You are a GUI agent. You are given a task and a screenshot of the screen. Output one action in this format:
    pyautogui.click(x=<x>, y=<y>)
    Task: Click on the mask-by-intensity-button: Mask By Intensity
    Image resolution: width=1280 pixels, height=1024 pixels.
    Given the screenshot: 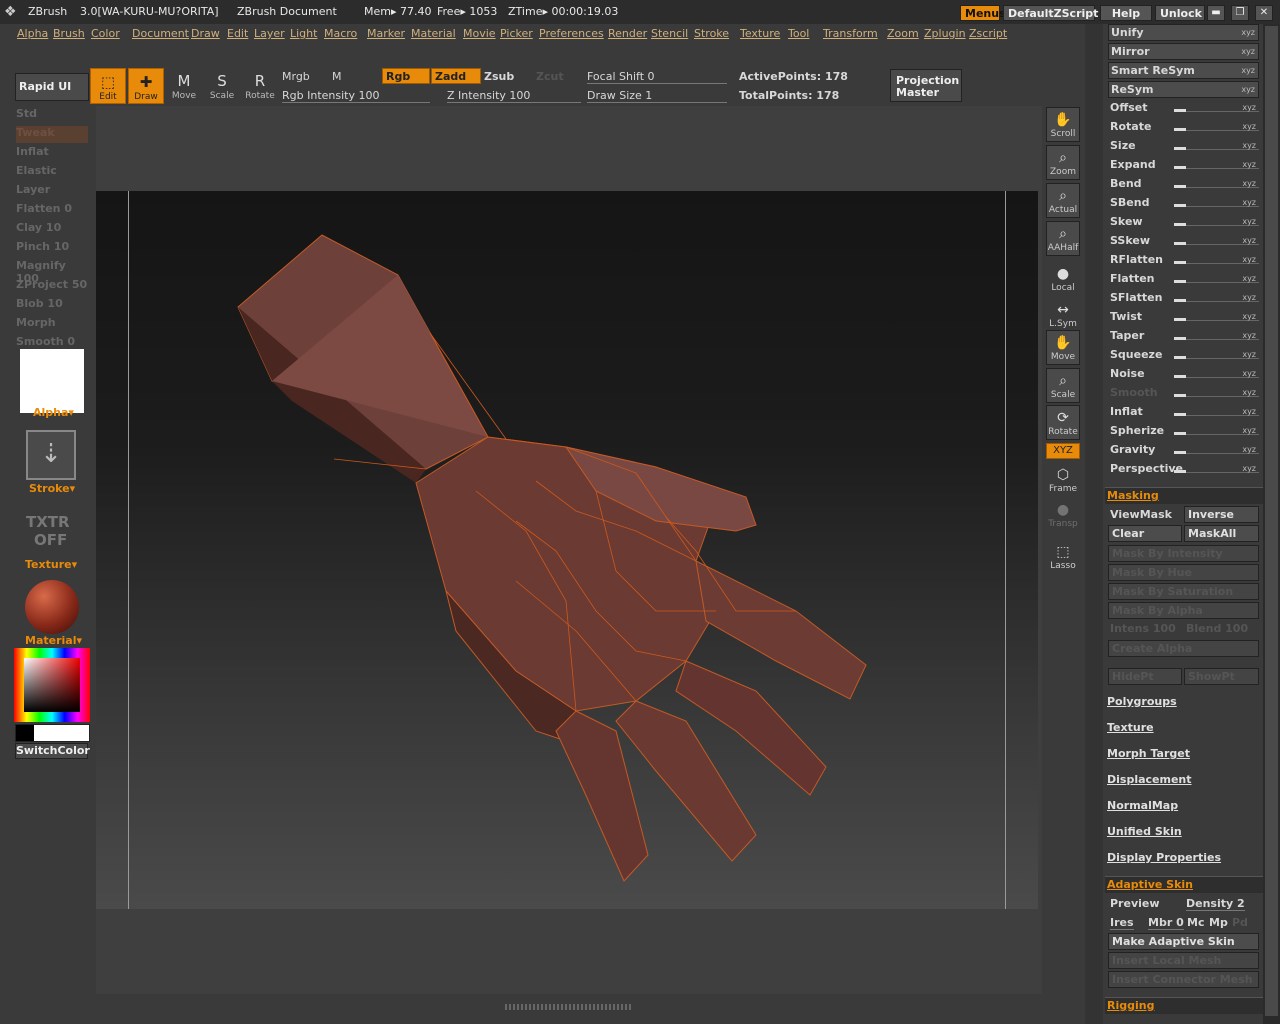 What is the action you would take?
    pyautogui.click(x=1183, y=553)
    